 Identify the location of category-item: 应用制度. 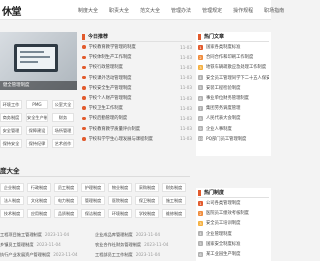
(39, 213).